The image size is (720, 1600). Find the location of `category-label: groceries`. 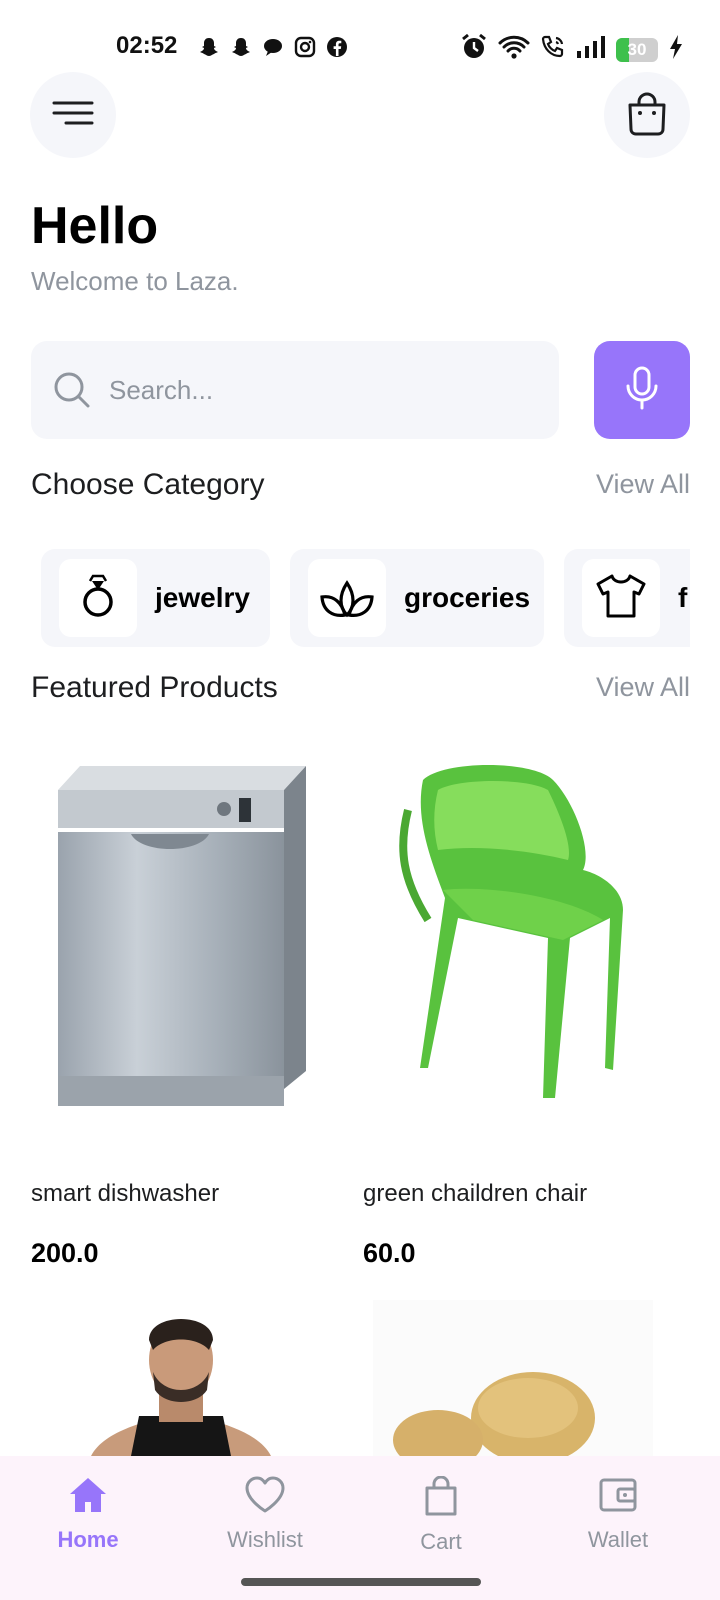

category-label: groceries is located at coordinates (467, 597).